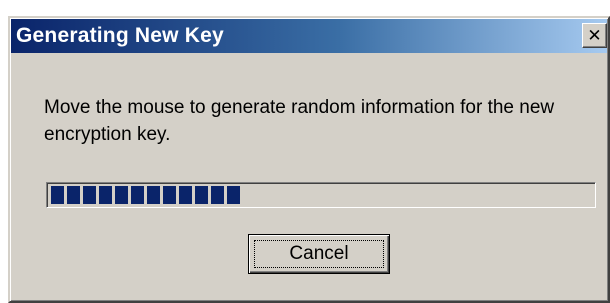 This screenshot has height=303, width=610. I want to click on key-generation-progress-bar, so click(321, 195).